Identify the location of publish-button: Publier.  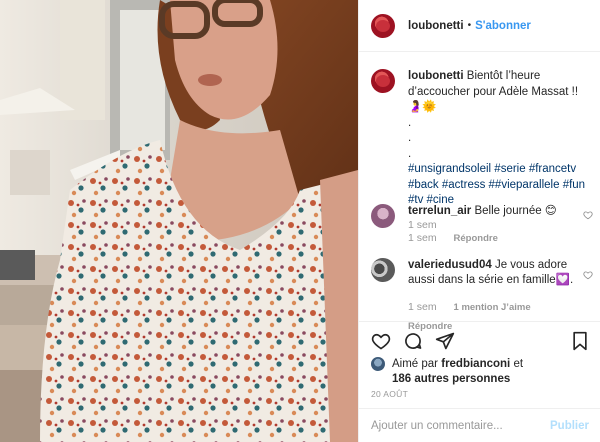
(569, 426).